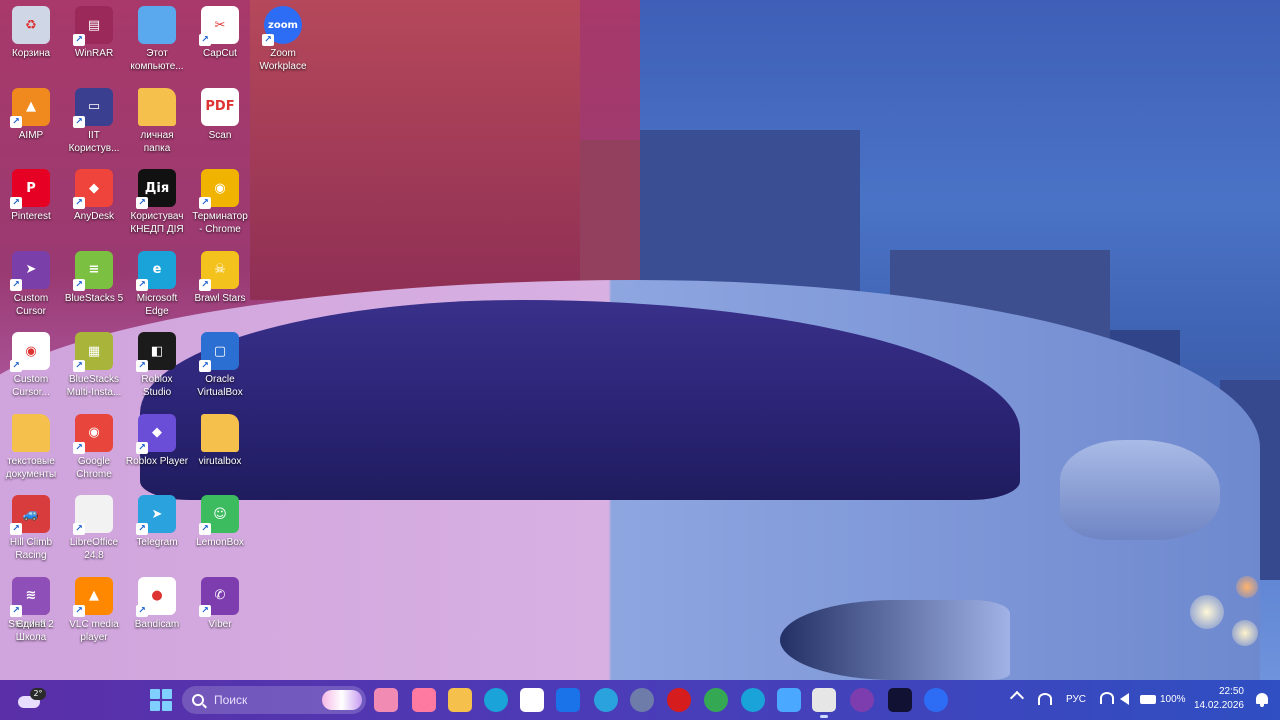 The image size is (1280, 720). Describe the element at coordinates (157, 223) in the screenshot. I see `desktop-icon-label: Користувач КНЕДП ДІЯ` at that location.